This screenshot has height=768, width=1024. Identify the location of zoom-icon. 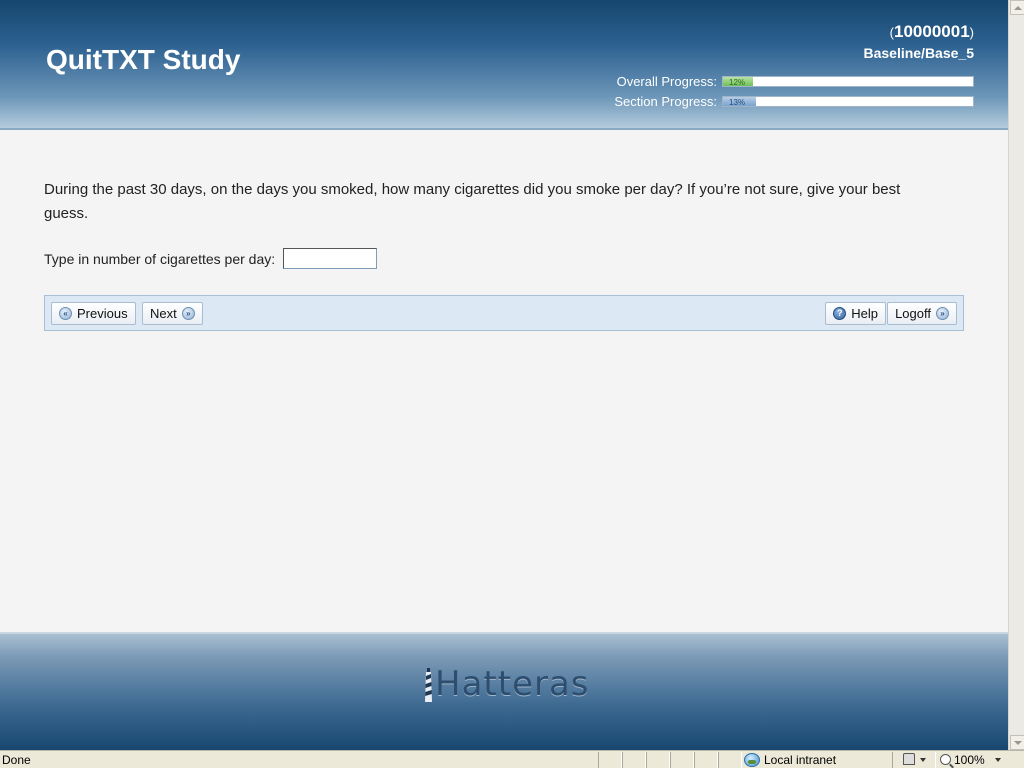
(945, 759).